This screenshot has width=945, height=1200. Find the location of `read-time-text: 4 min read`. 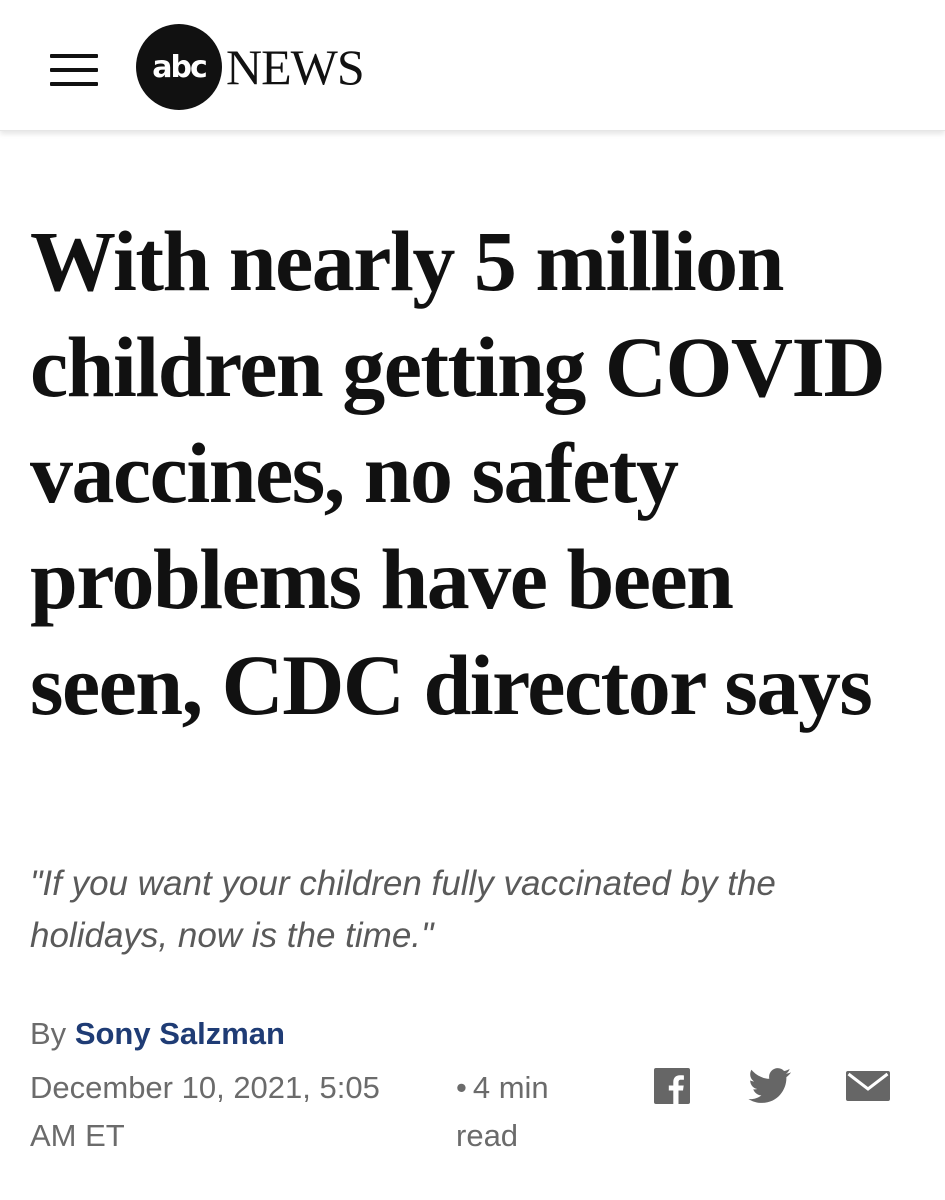

read-time-text: 4 min read is located at coordinates (502, 1111).